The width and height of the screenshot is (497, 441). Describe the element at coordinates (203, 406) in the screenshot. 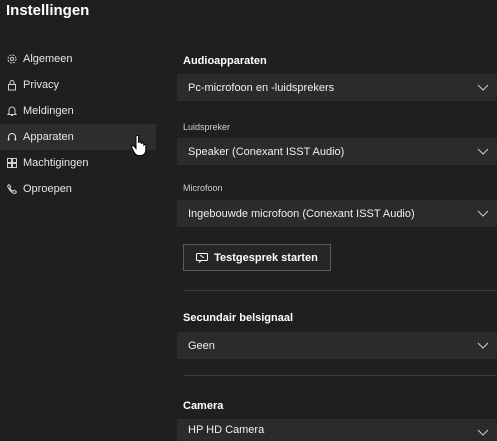

I see `camera-section-title: Camera` at that location.